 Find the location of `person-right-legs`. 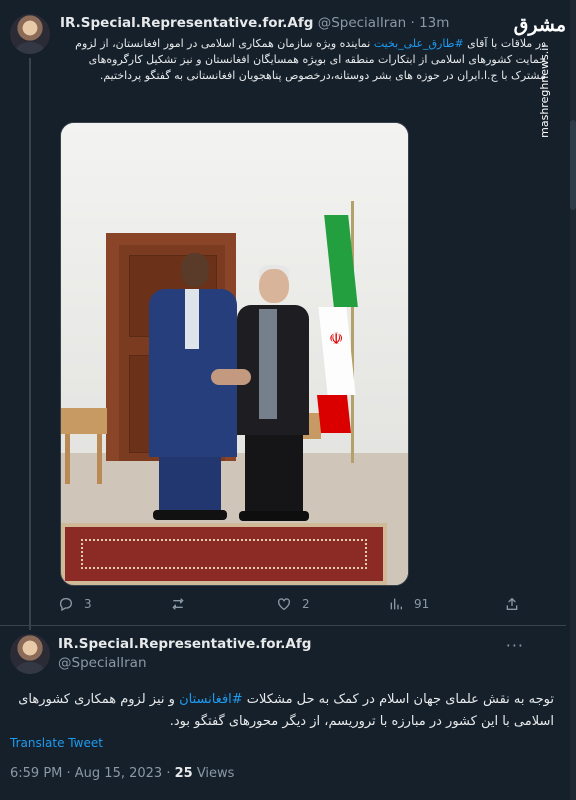

person-right-legs is located at coordinates (274, 475).